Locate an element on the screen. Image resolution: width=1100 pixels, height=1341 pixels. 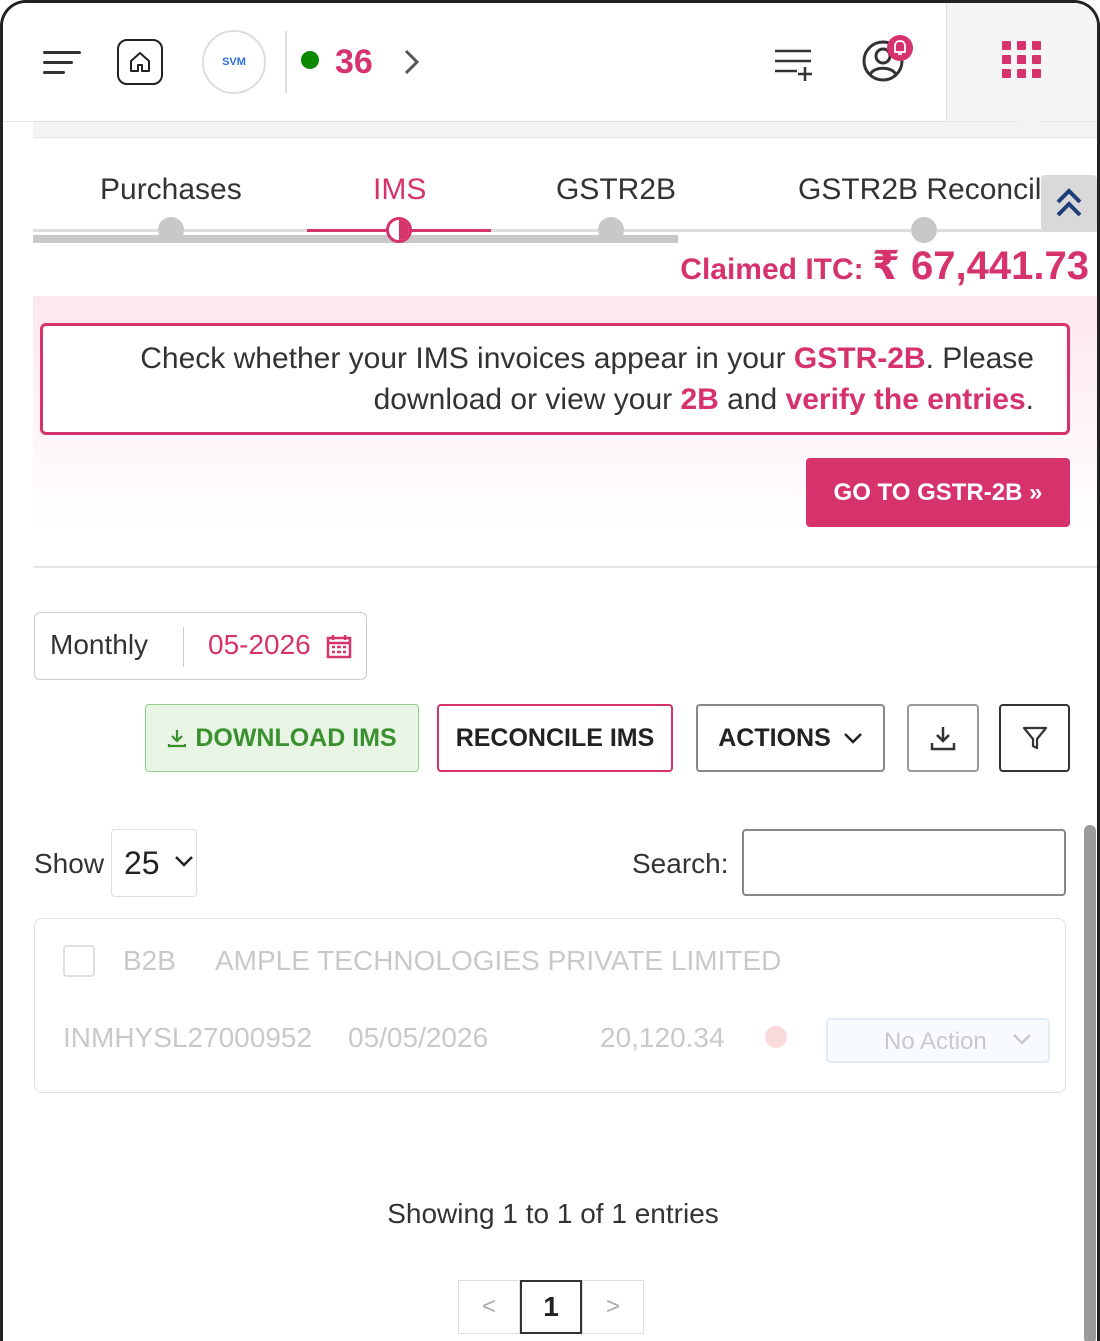
page-button-current: 1 is located at coordinates (551, 1307).